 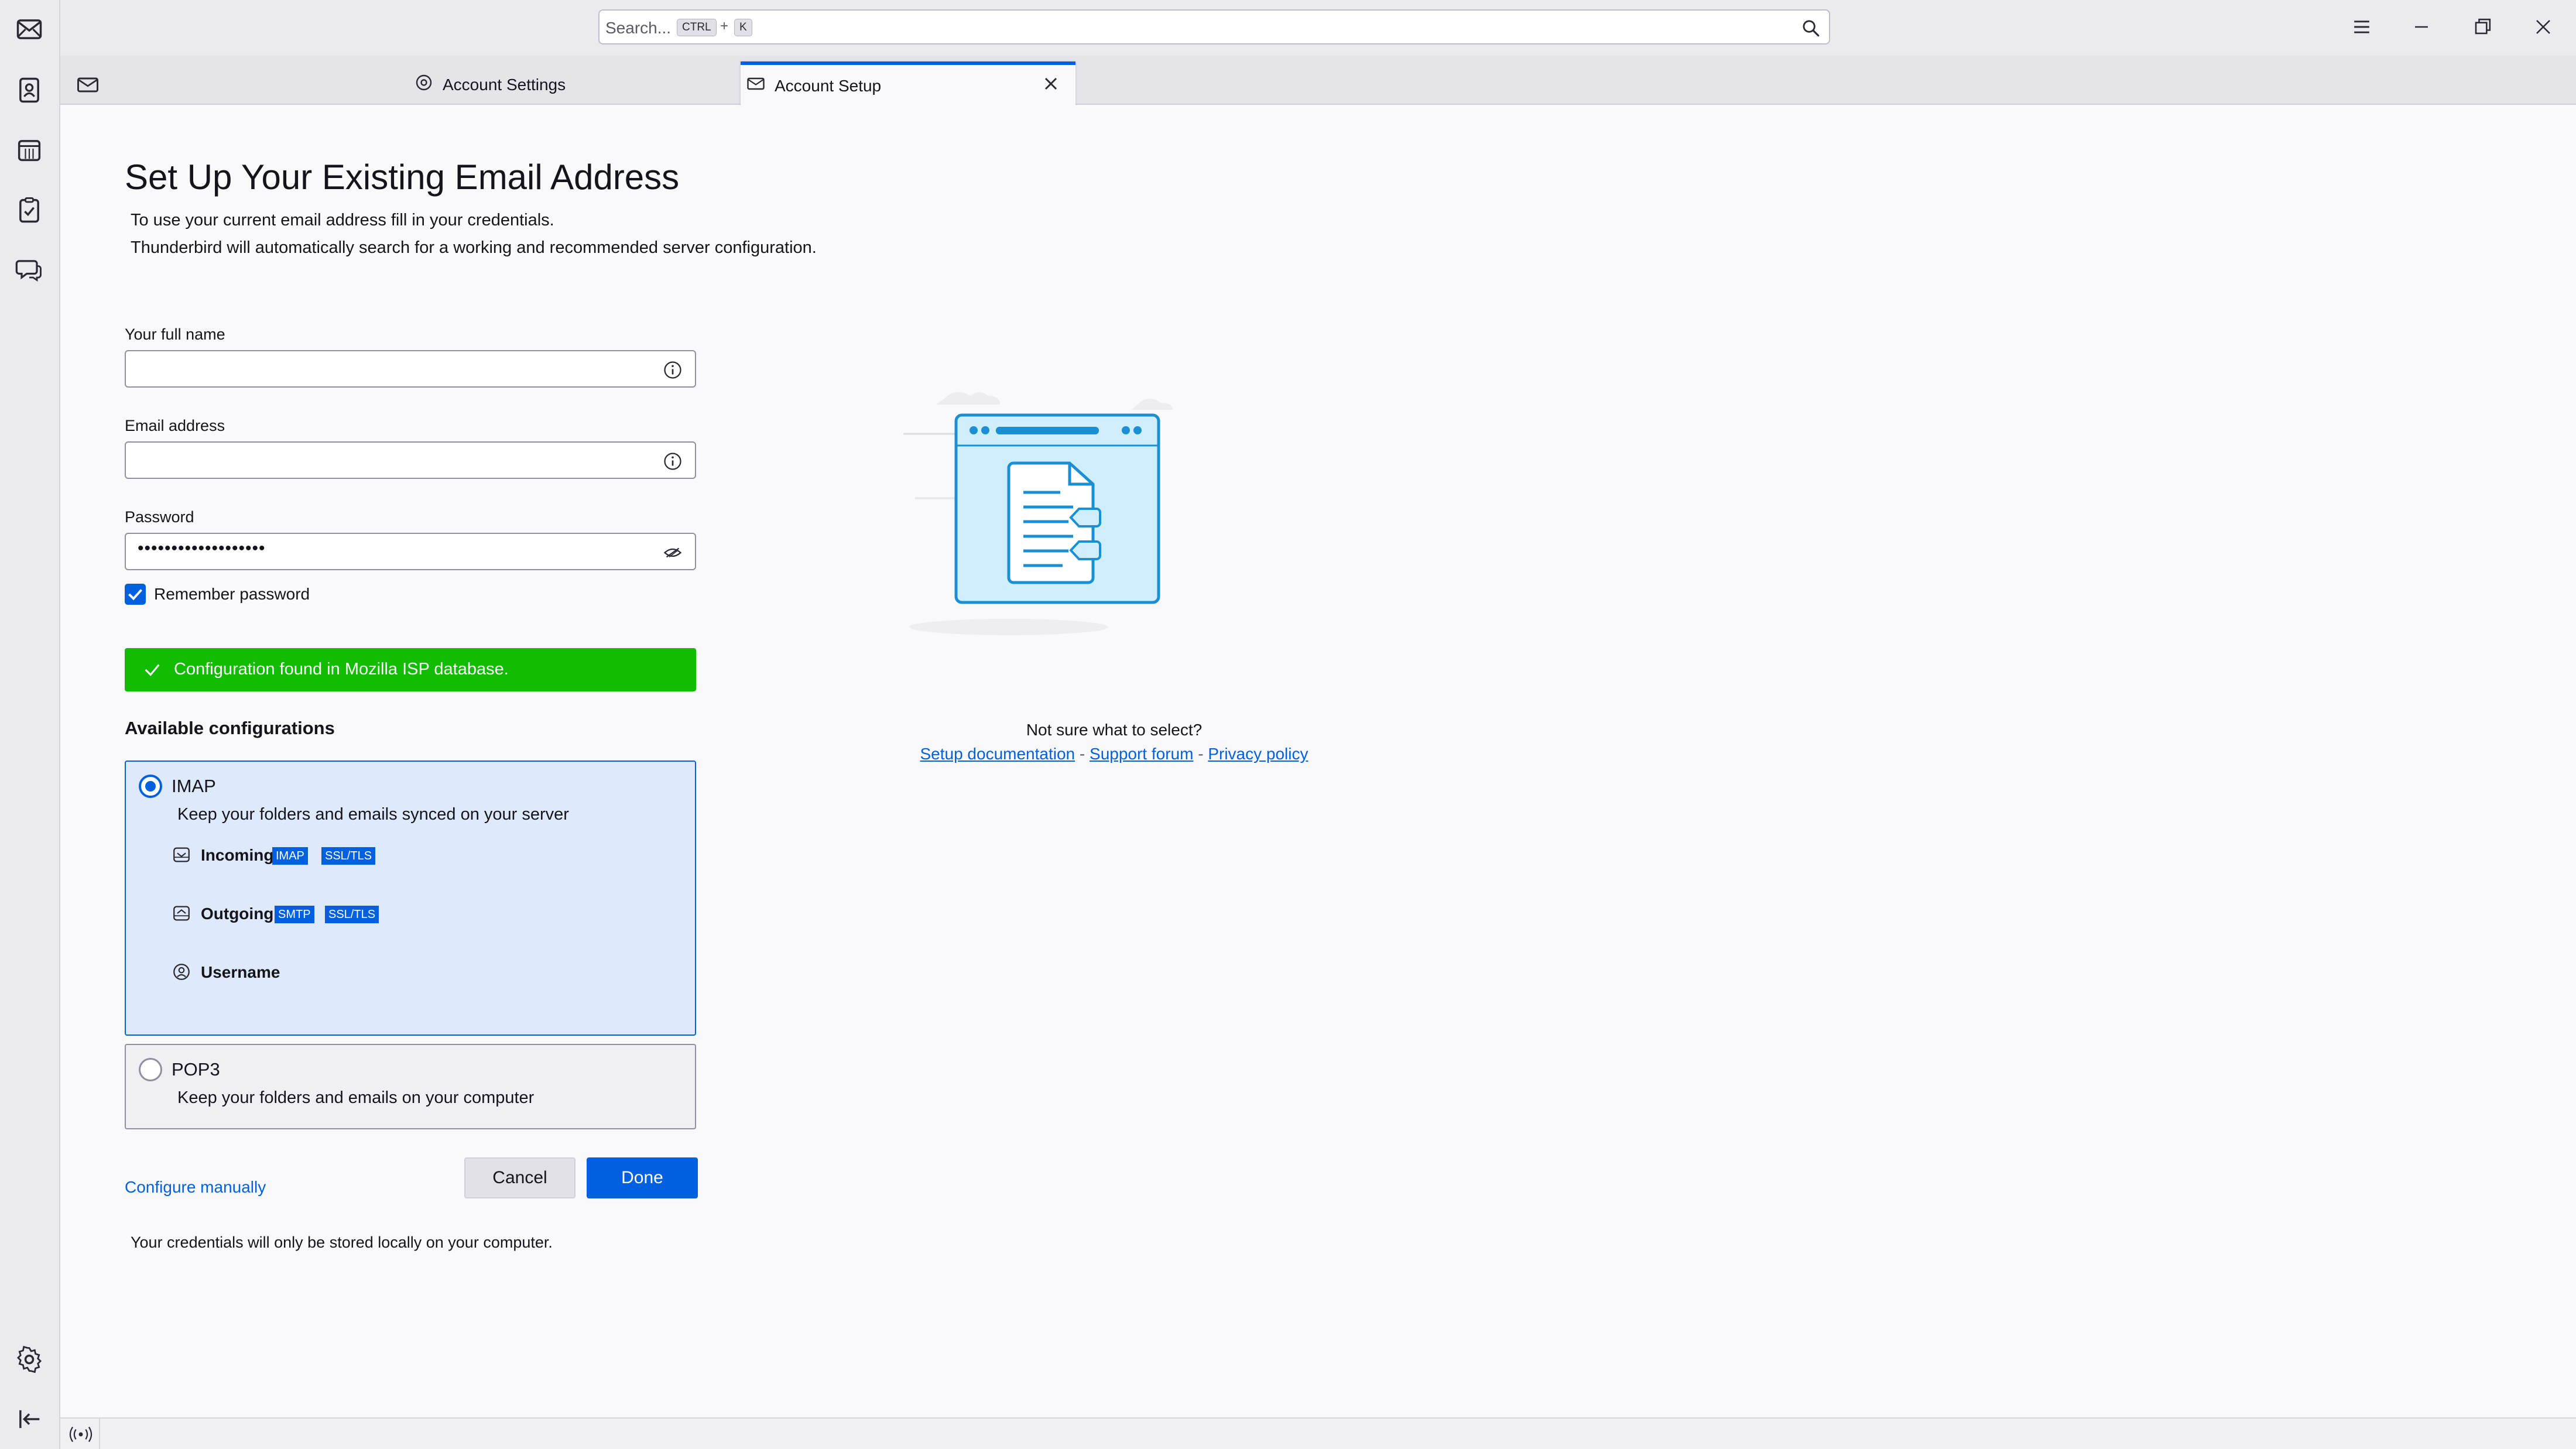 What do you see at coordinates (237, 855) in the screenshot?
I see `incoming-label: Incoming` at bounding box center [237, 855].